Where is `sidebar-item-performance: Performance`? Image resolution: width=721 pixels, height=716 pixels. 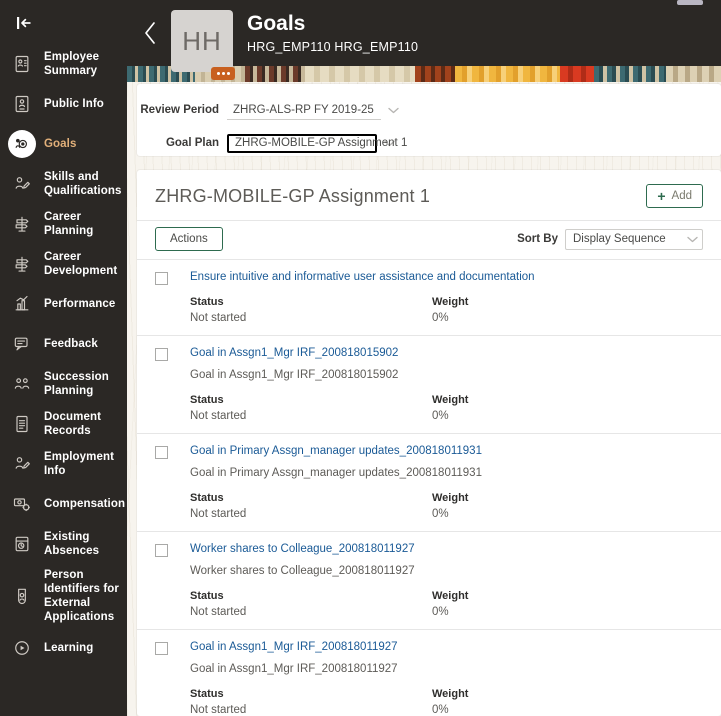 sidebar-item-performance: Performance is located at coordinates (63, 304).